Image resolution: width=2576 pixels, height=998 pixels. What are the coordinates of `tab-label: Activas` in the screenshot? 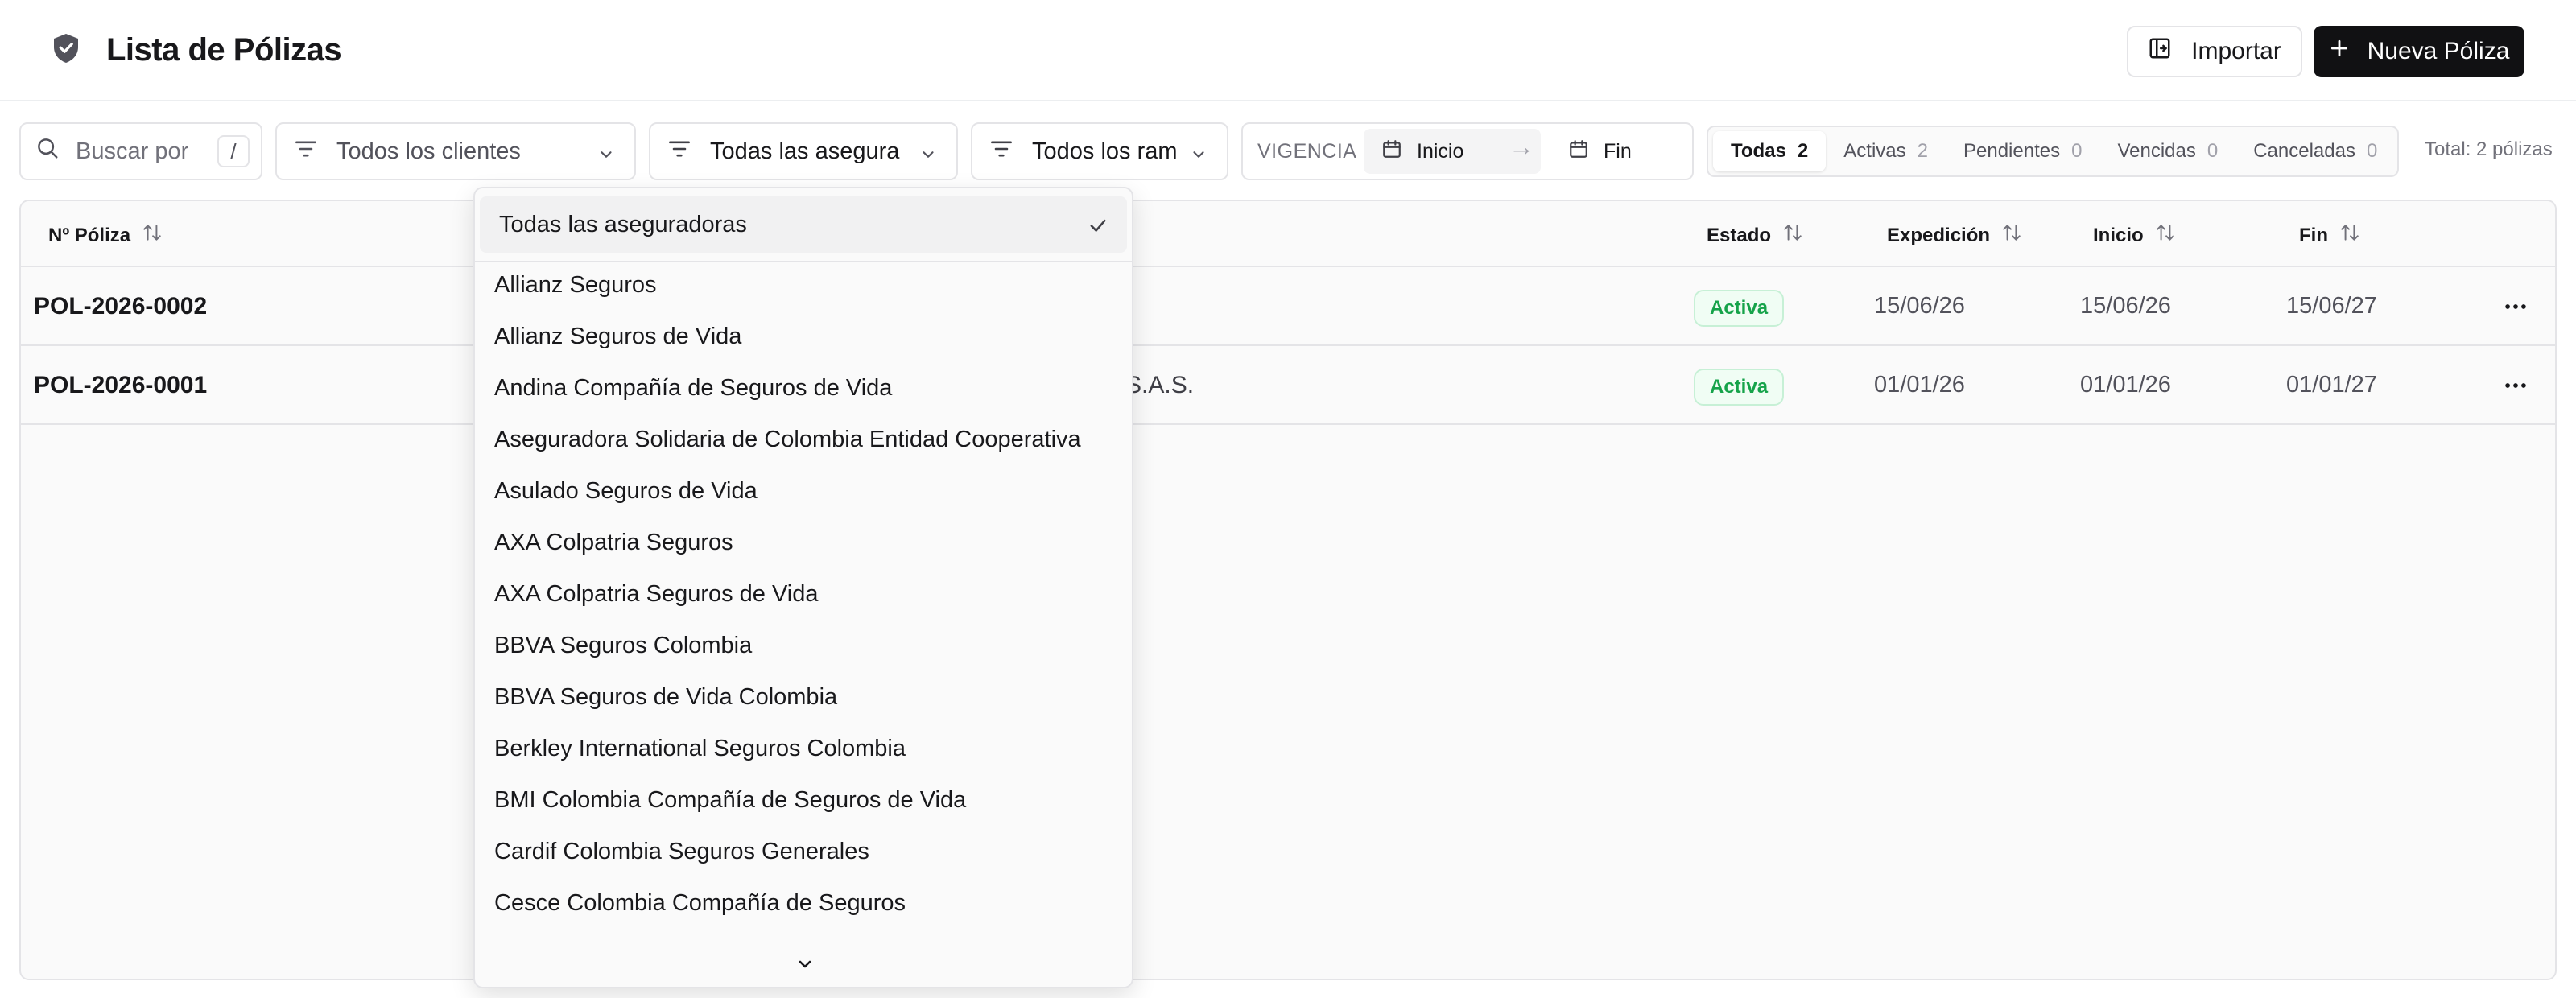 It's located at (1874, 151).